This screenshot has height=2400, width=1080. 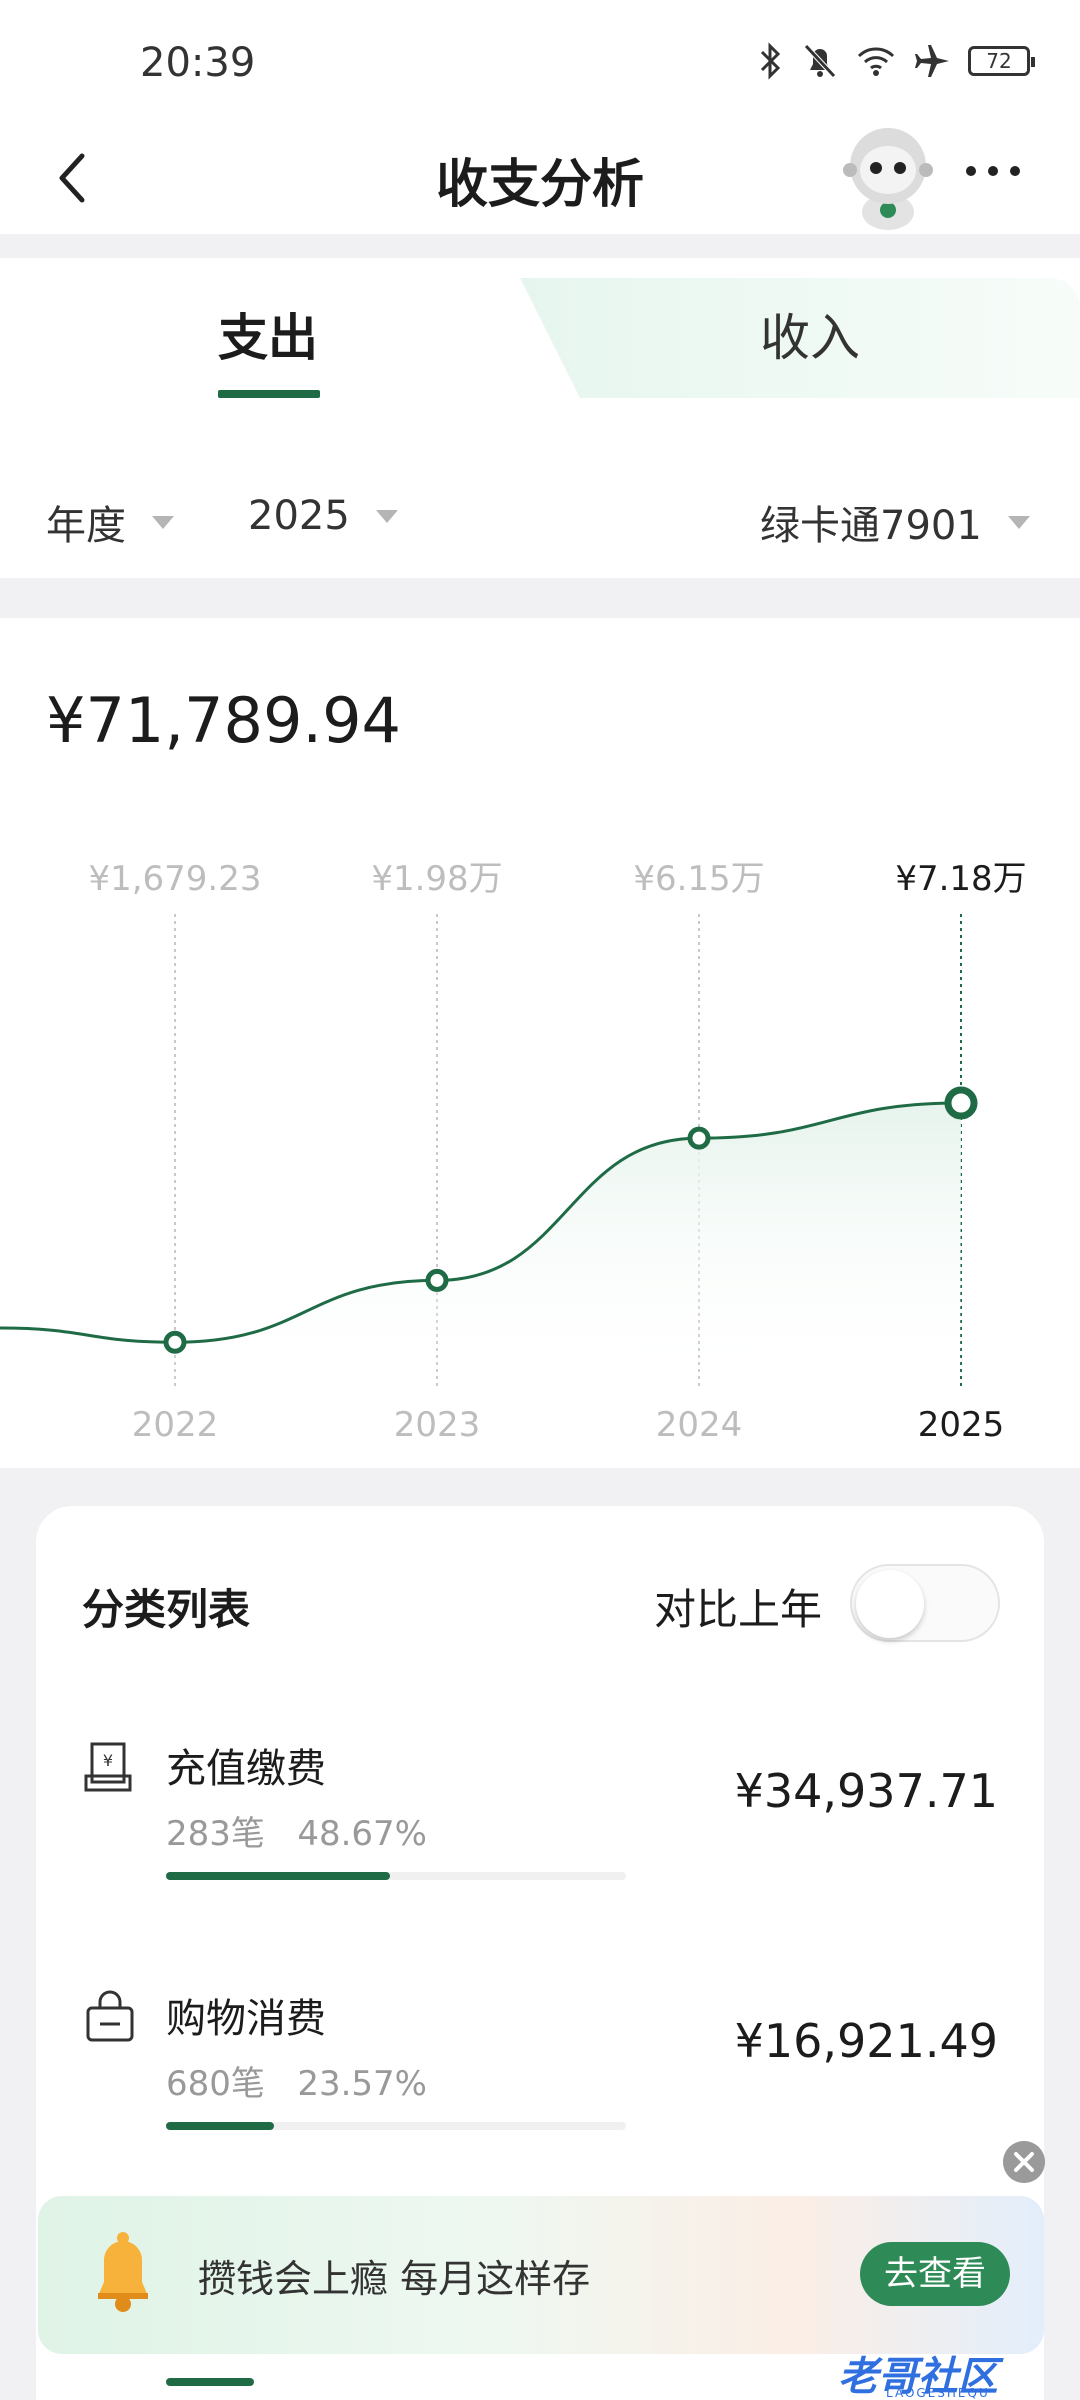 What do you see at coordinates (362, 2084) in the screenshot?
I see `category-percent: 23.57%` at bounding box center [362, 2084].